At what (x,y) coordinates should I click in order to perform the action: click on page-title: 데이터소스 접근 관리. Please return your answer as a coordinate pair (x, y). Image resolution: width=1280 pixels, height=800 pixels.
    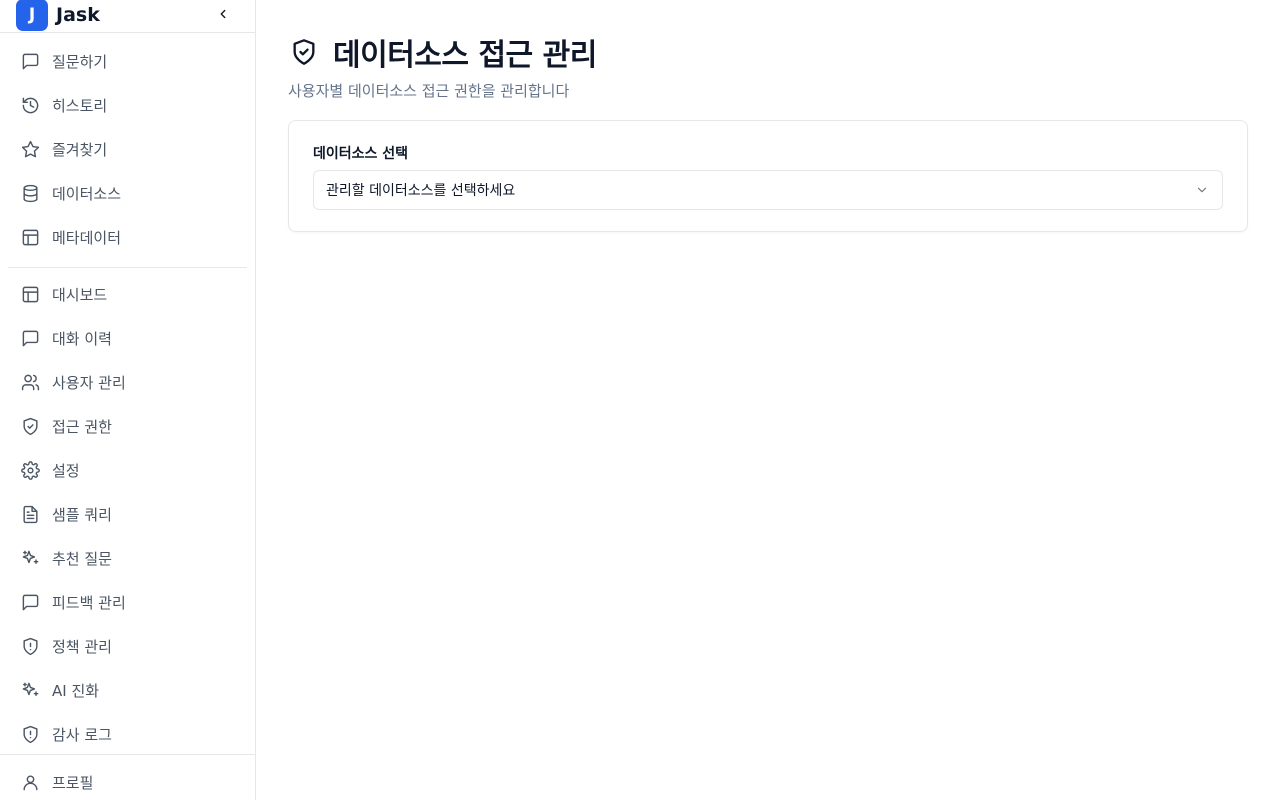
    Looking at the image, I should click on (465, 55).